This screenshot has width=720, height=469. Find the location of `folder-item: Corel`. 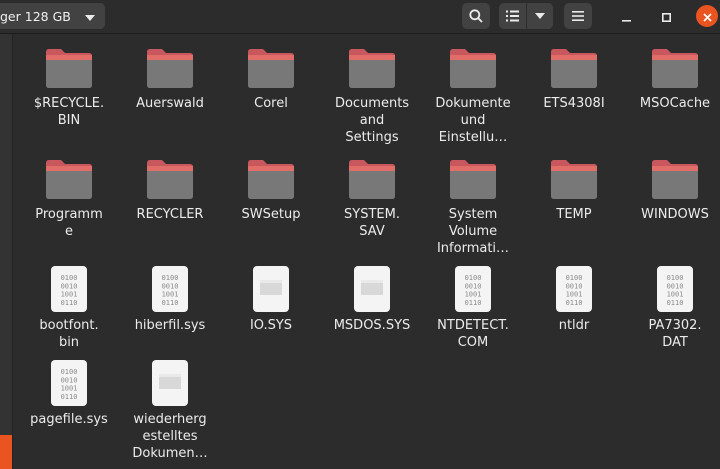

folder-item: Corel is located at coordinates (271, 77).